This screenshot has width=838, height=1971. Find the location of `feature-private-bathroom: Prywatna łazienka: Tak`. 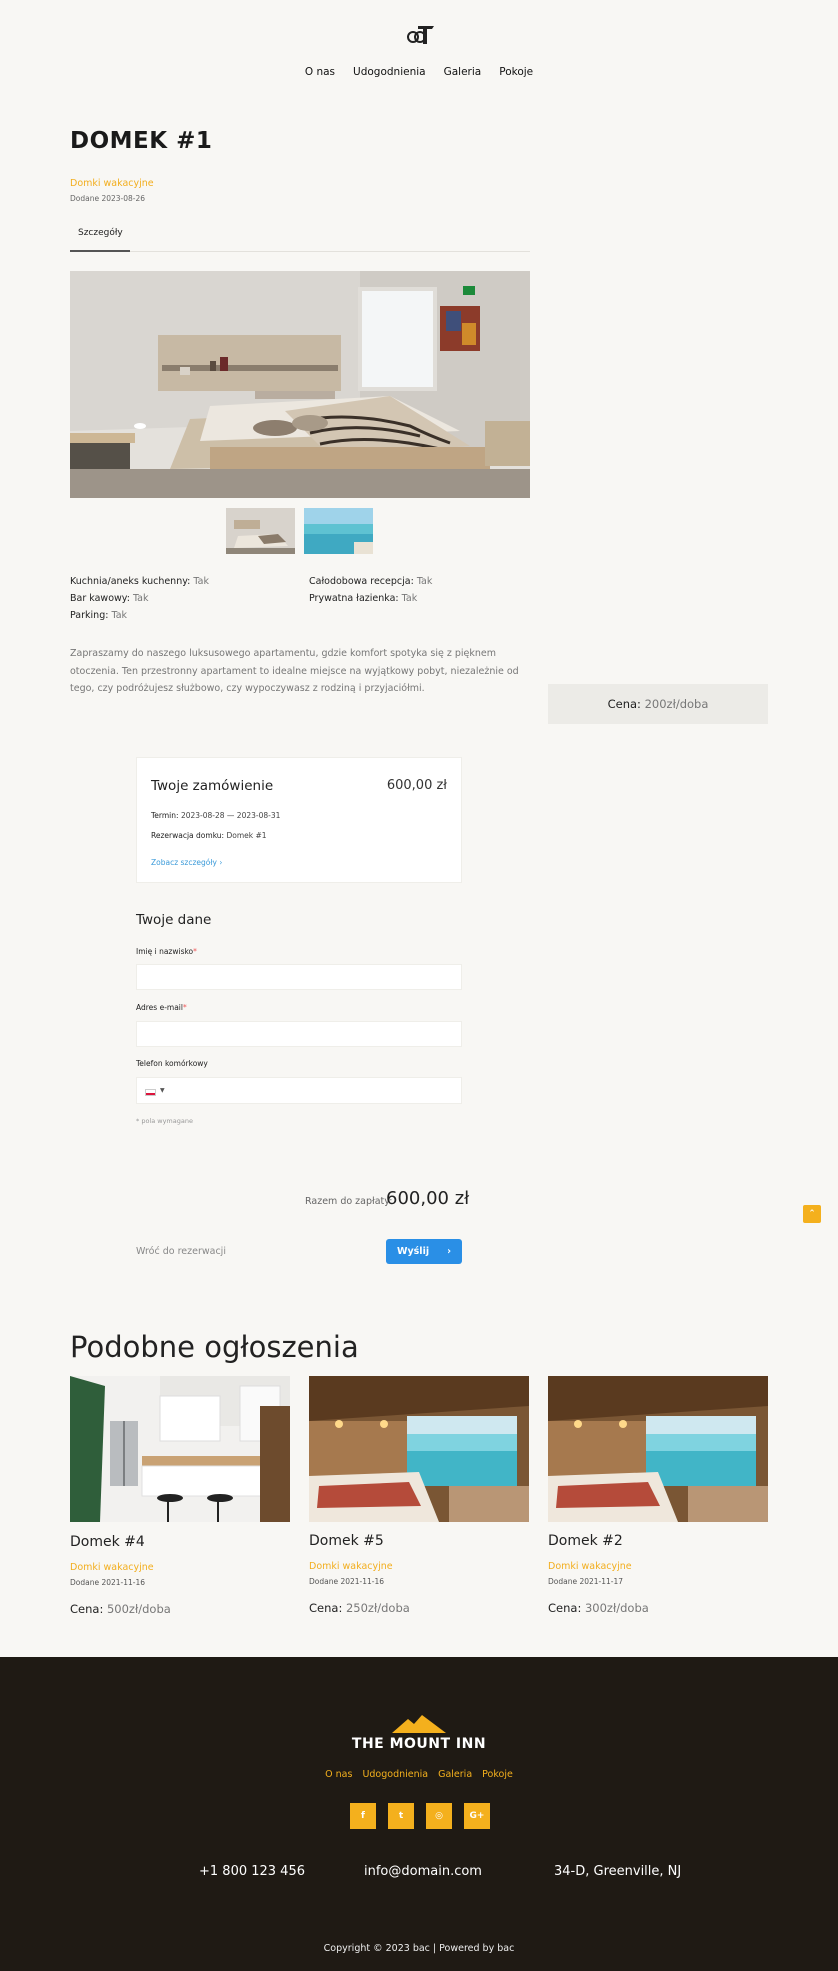

feature-private-bathroom: Prywatna łazienka: Tak is located at coordinates (363, 598).